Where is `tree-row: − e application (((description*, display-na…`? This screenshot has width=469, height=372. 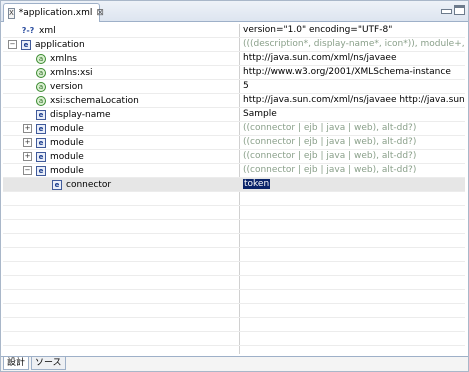
tree-row: − e application (((description*, display-na… is located at coordinates (234, 45).